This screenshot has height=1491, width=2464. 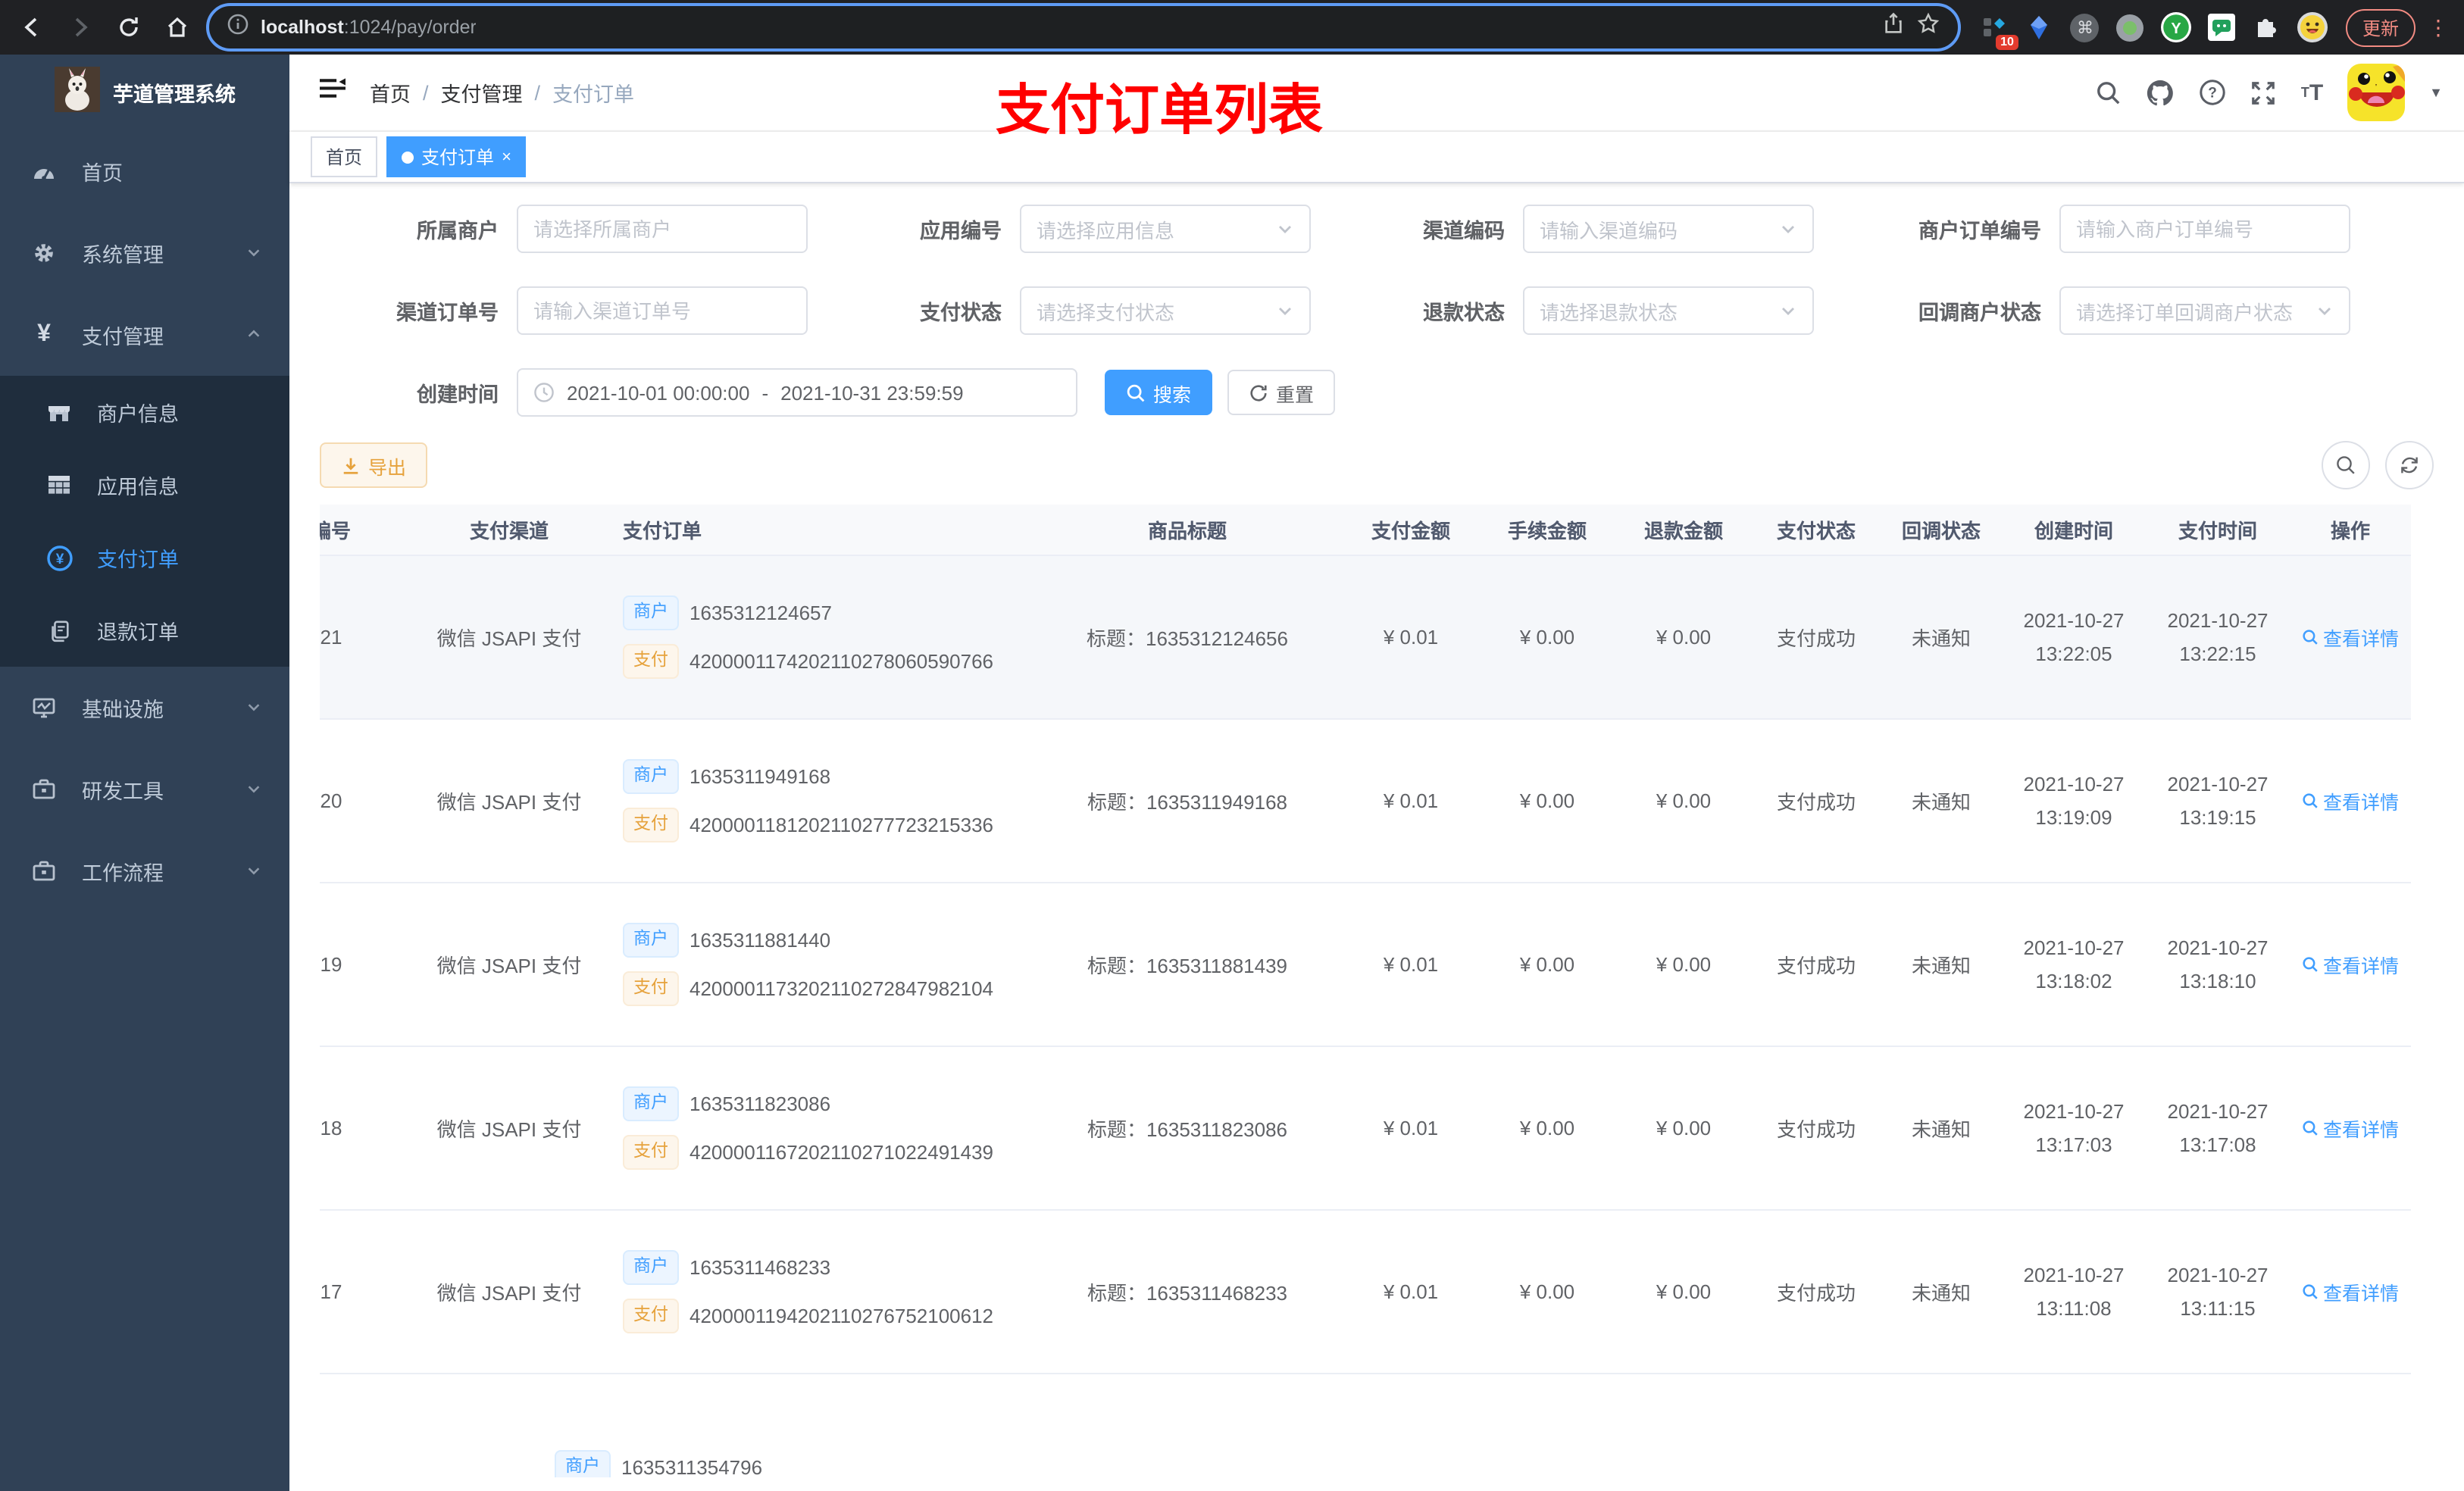 I want to click on cell-title: 标题：1635311468233, so click(x=1187, y=1293).